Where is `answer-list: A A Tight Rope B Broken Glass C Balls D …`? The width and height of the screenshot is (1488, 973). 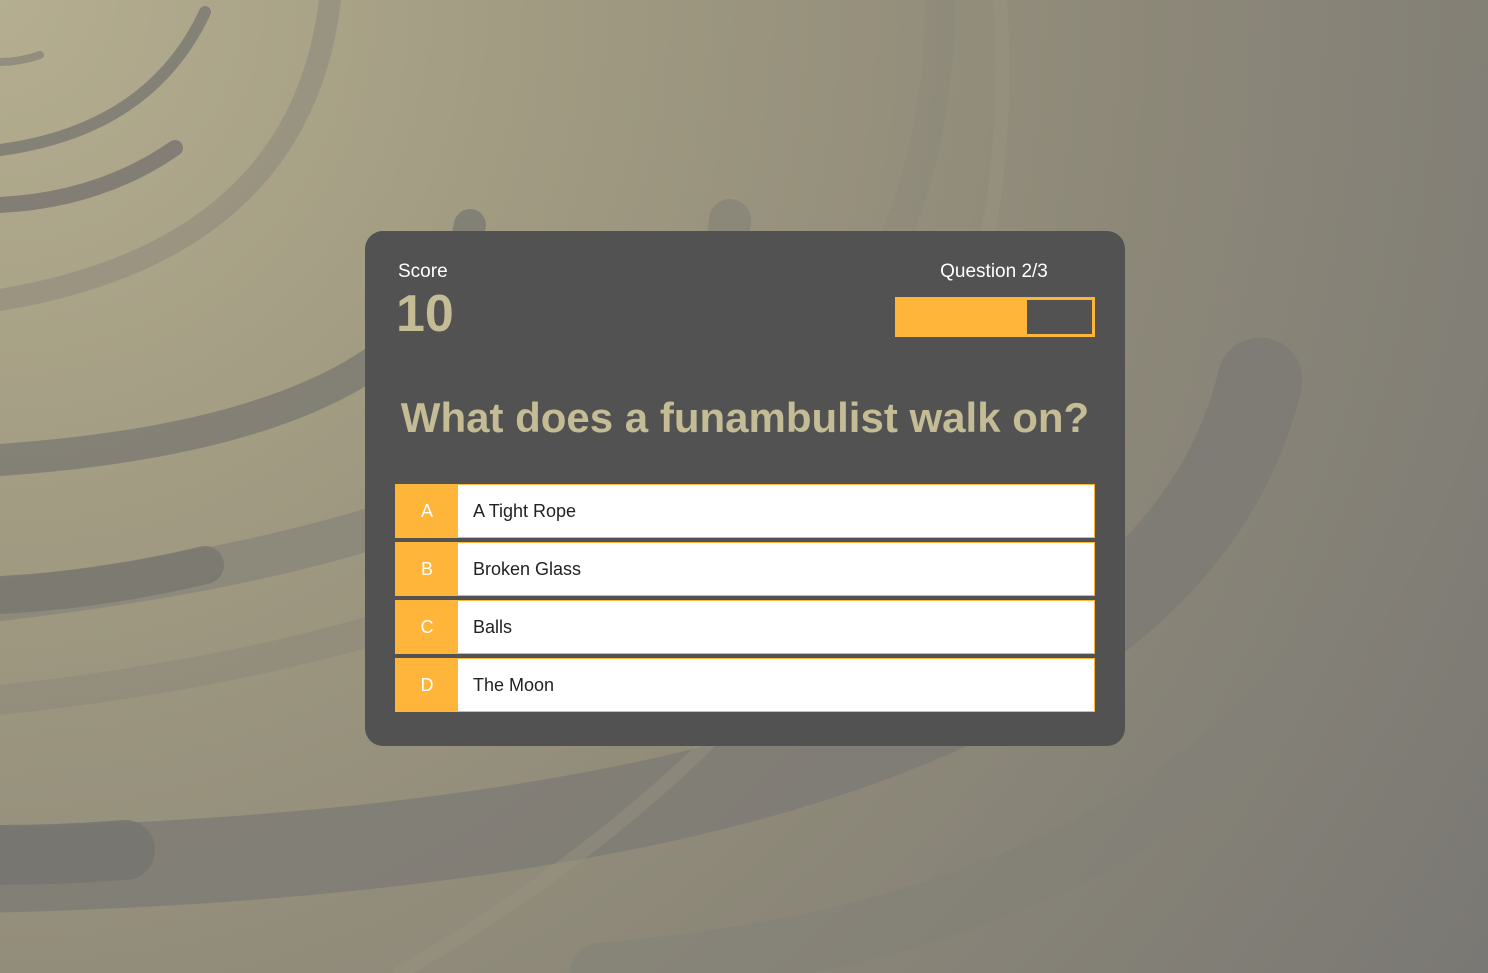 answer-list: A A Tight Rope B Broken Glass C Balls D … is located at coordinates (745, 600).